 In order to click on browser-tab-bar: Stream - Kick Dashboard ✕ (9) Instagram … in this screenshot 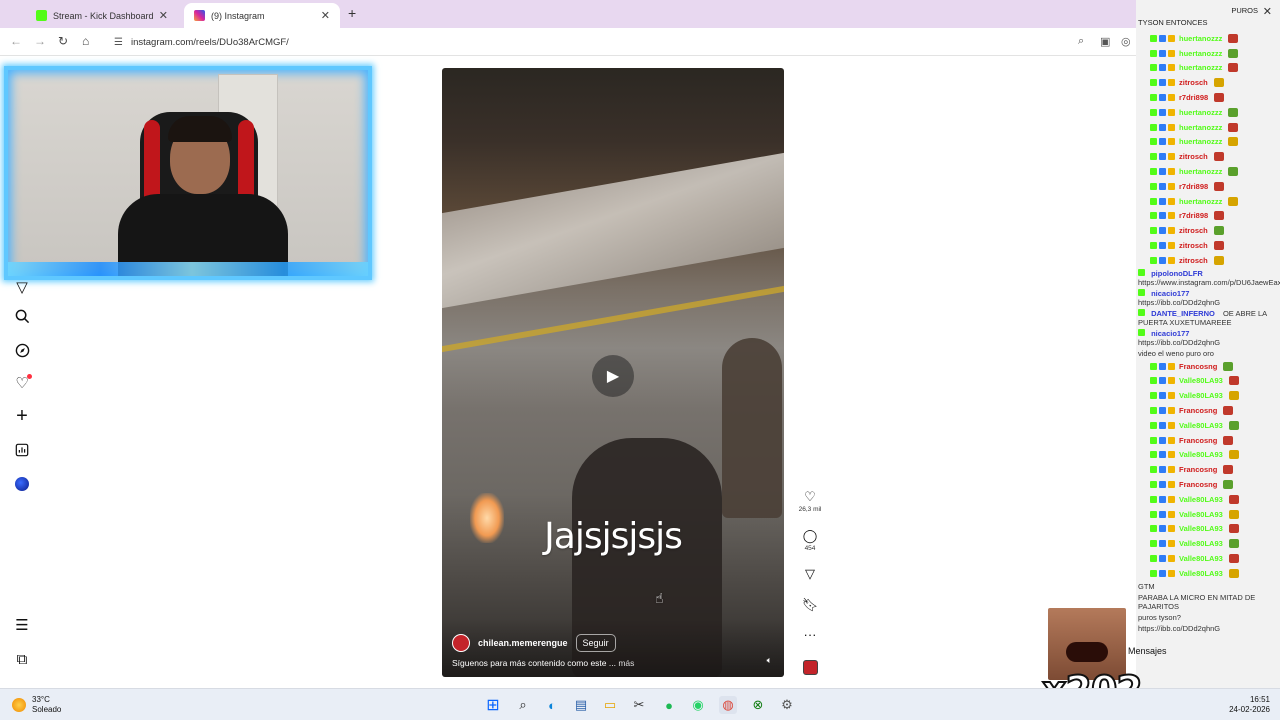, I will do `click(640, 14)`.